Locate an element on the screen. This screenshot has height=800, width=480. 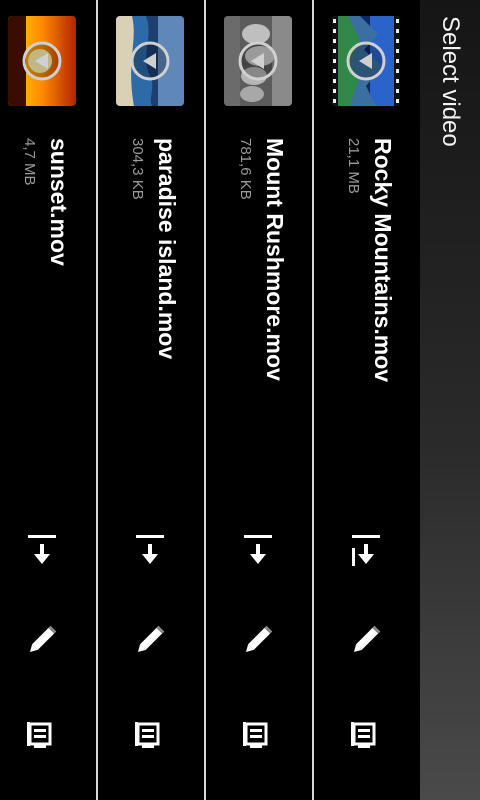
title-bar: Select video is located at coordinates (450, 400).